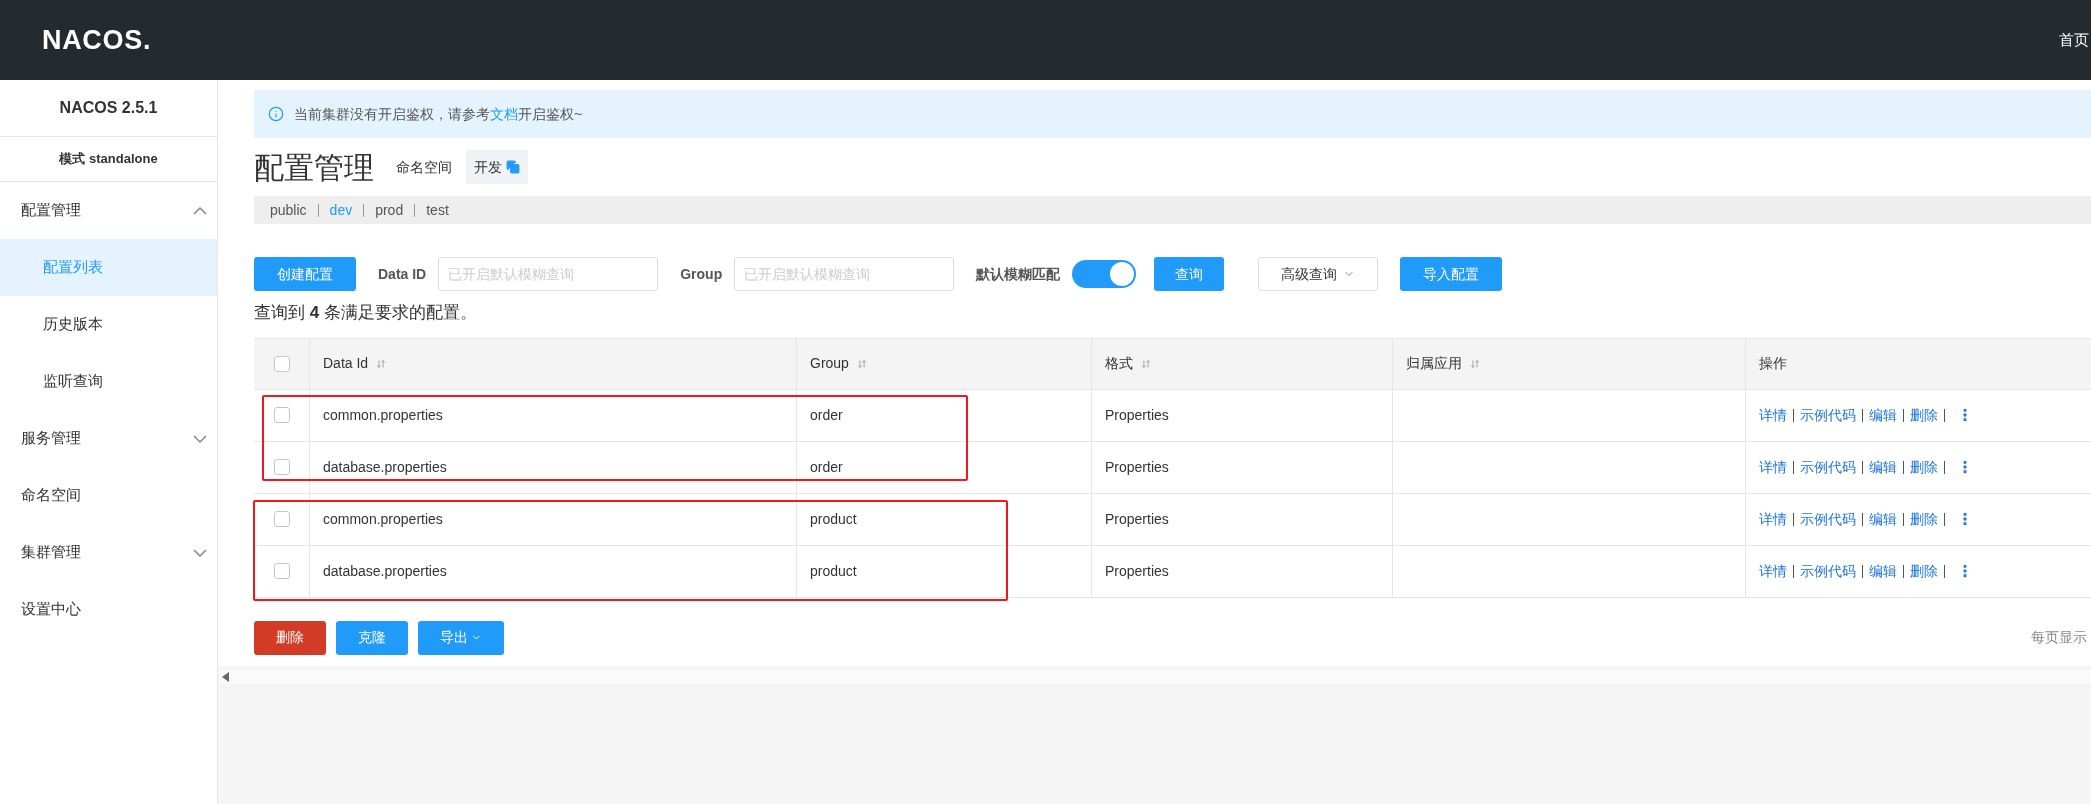 The height and width of the screenshot is (804, 2091). I want to click on nav-subitem: 监听查询, so click(108, 381).